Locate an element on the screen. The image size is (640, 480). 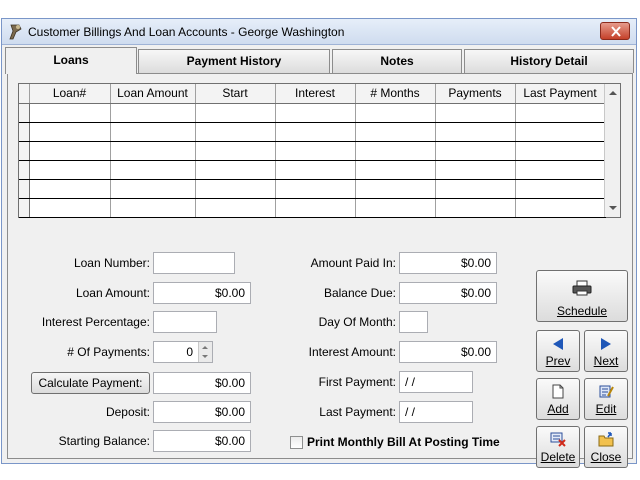
new-document-icon is located at coordinates (558, 391).